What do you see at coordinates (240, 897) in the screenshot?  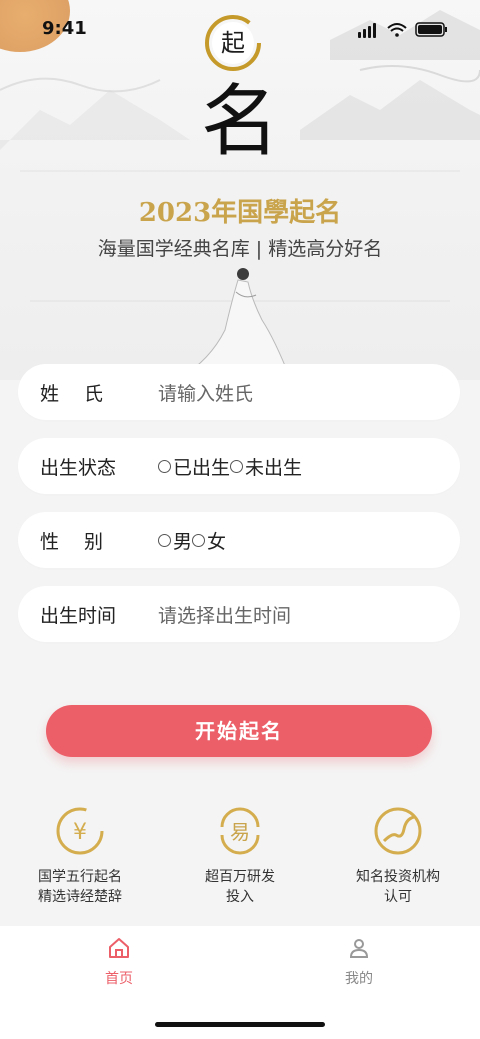 I see `feature-line: 投入` at bounding box center [240, 897].